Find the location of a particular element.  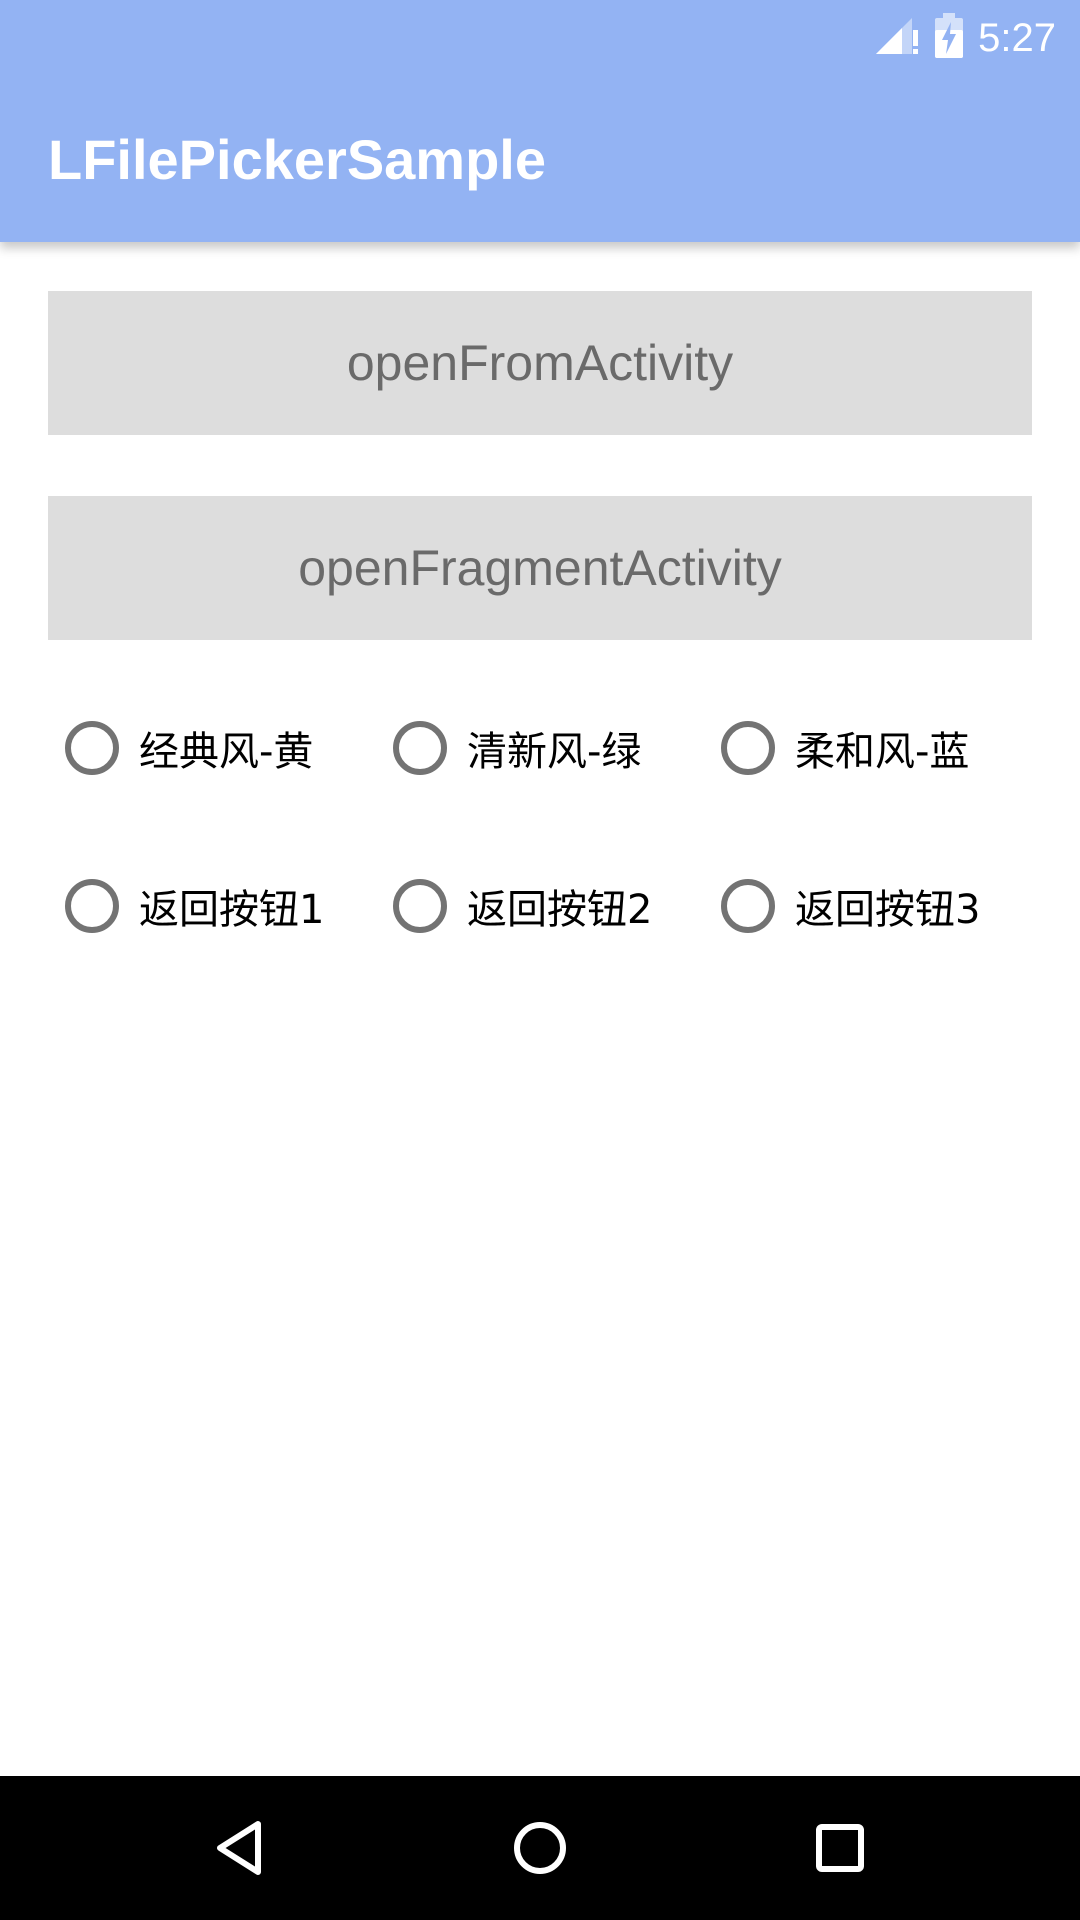

back-button-radio-2: 返回按钮2 is located at coordinates (514, 906).